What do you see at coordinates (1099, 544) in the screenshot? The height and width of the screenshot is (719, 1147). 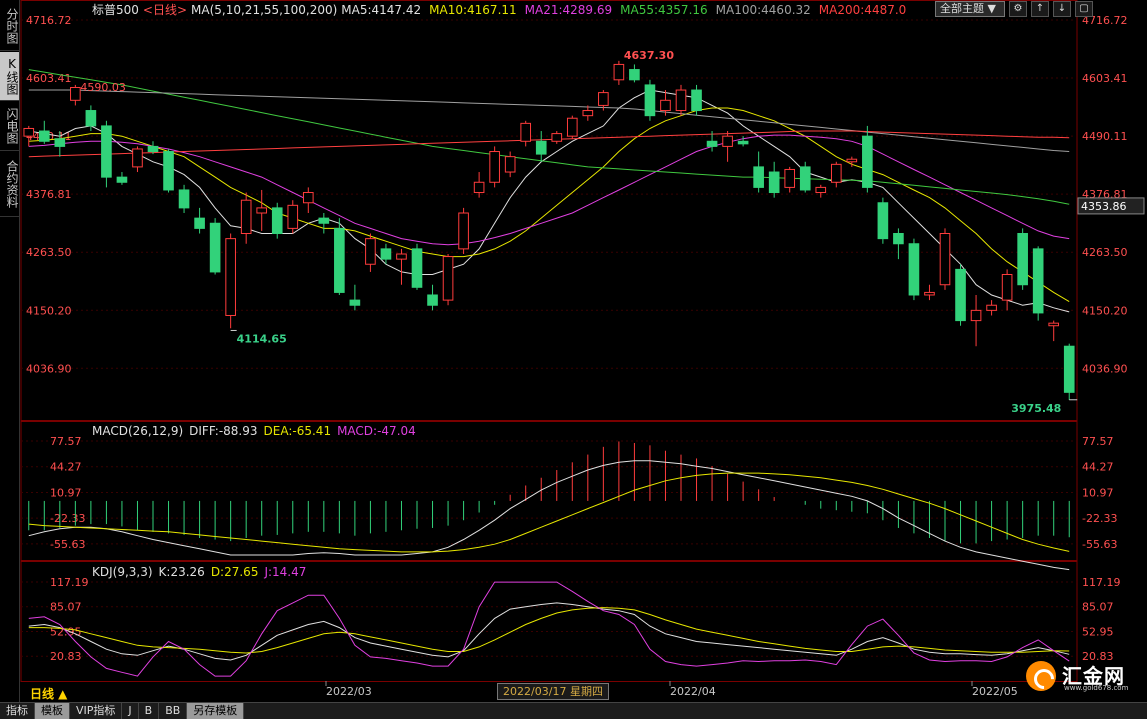 I see `macd-tick-right: -55.63` at bounding box center [1099, 544].